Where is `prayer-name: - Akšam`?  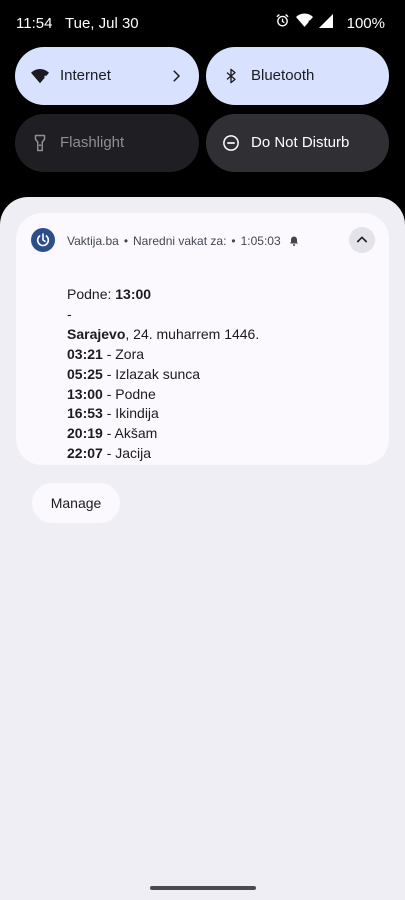 prayer-name: - Akšam is located at coordinates (130, 433).